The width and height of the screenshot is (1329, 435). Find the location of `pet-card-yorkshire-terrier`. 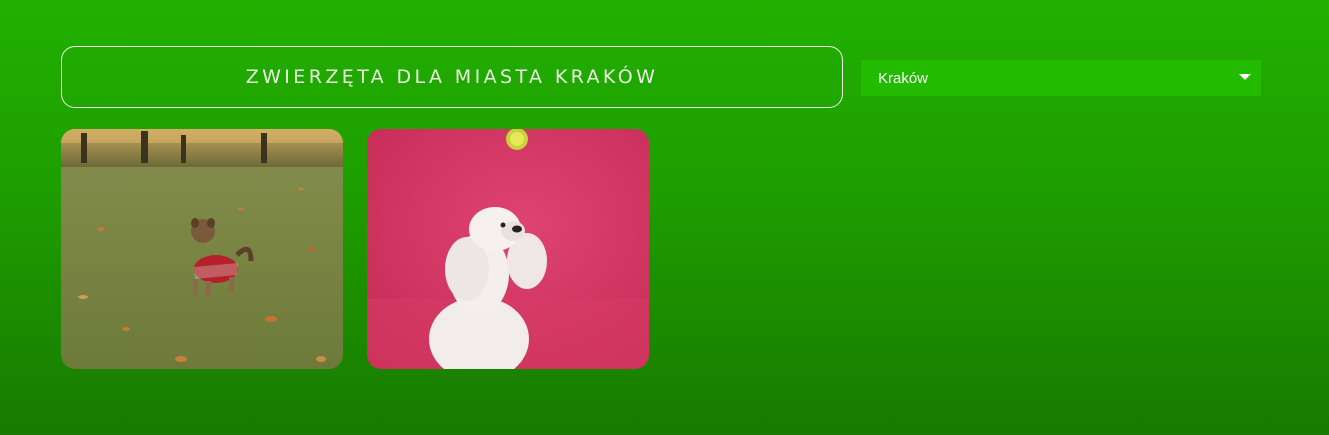

pet-card-yorkshire-terrier is located at coordinates (202, 249).